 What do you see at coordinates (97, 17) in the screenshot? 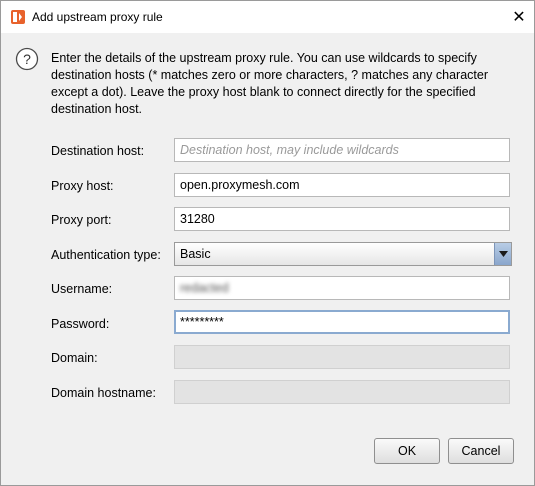
I see `window-title: Add upstream proxy rule` at bounding box center [97, 17].